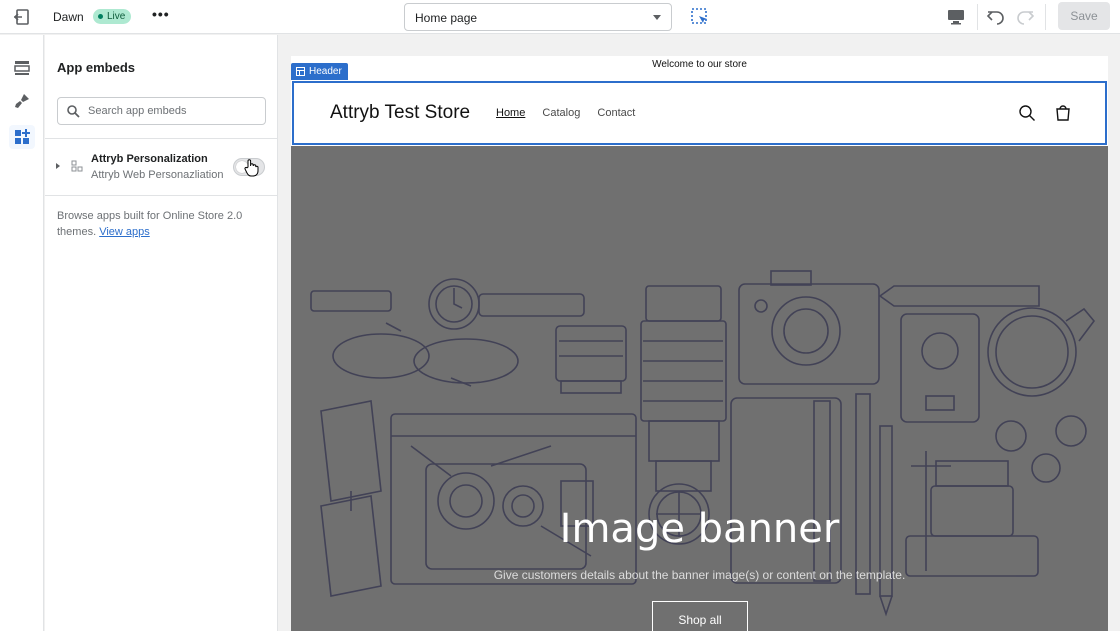  What do you see at coordinates (173, 111) in the screenshot?
I see `search-input` at bounding box center [173, 111].